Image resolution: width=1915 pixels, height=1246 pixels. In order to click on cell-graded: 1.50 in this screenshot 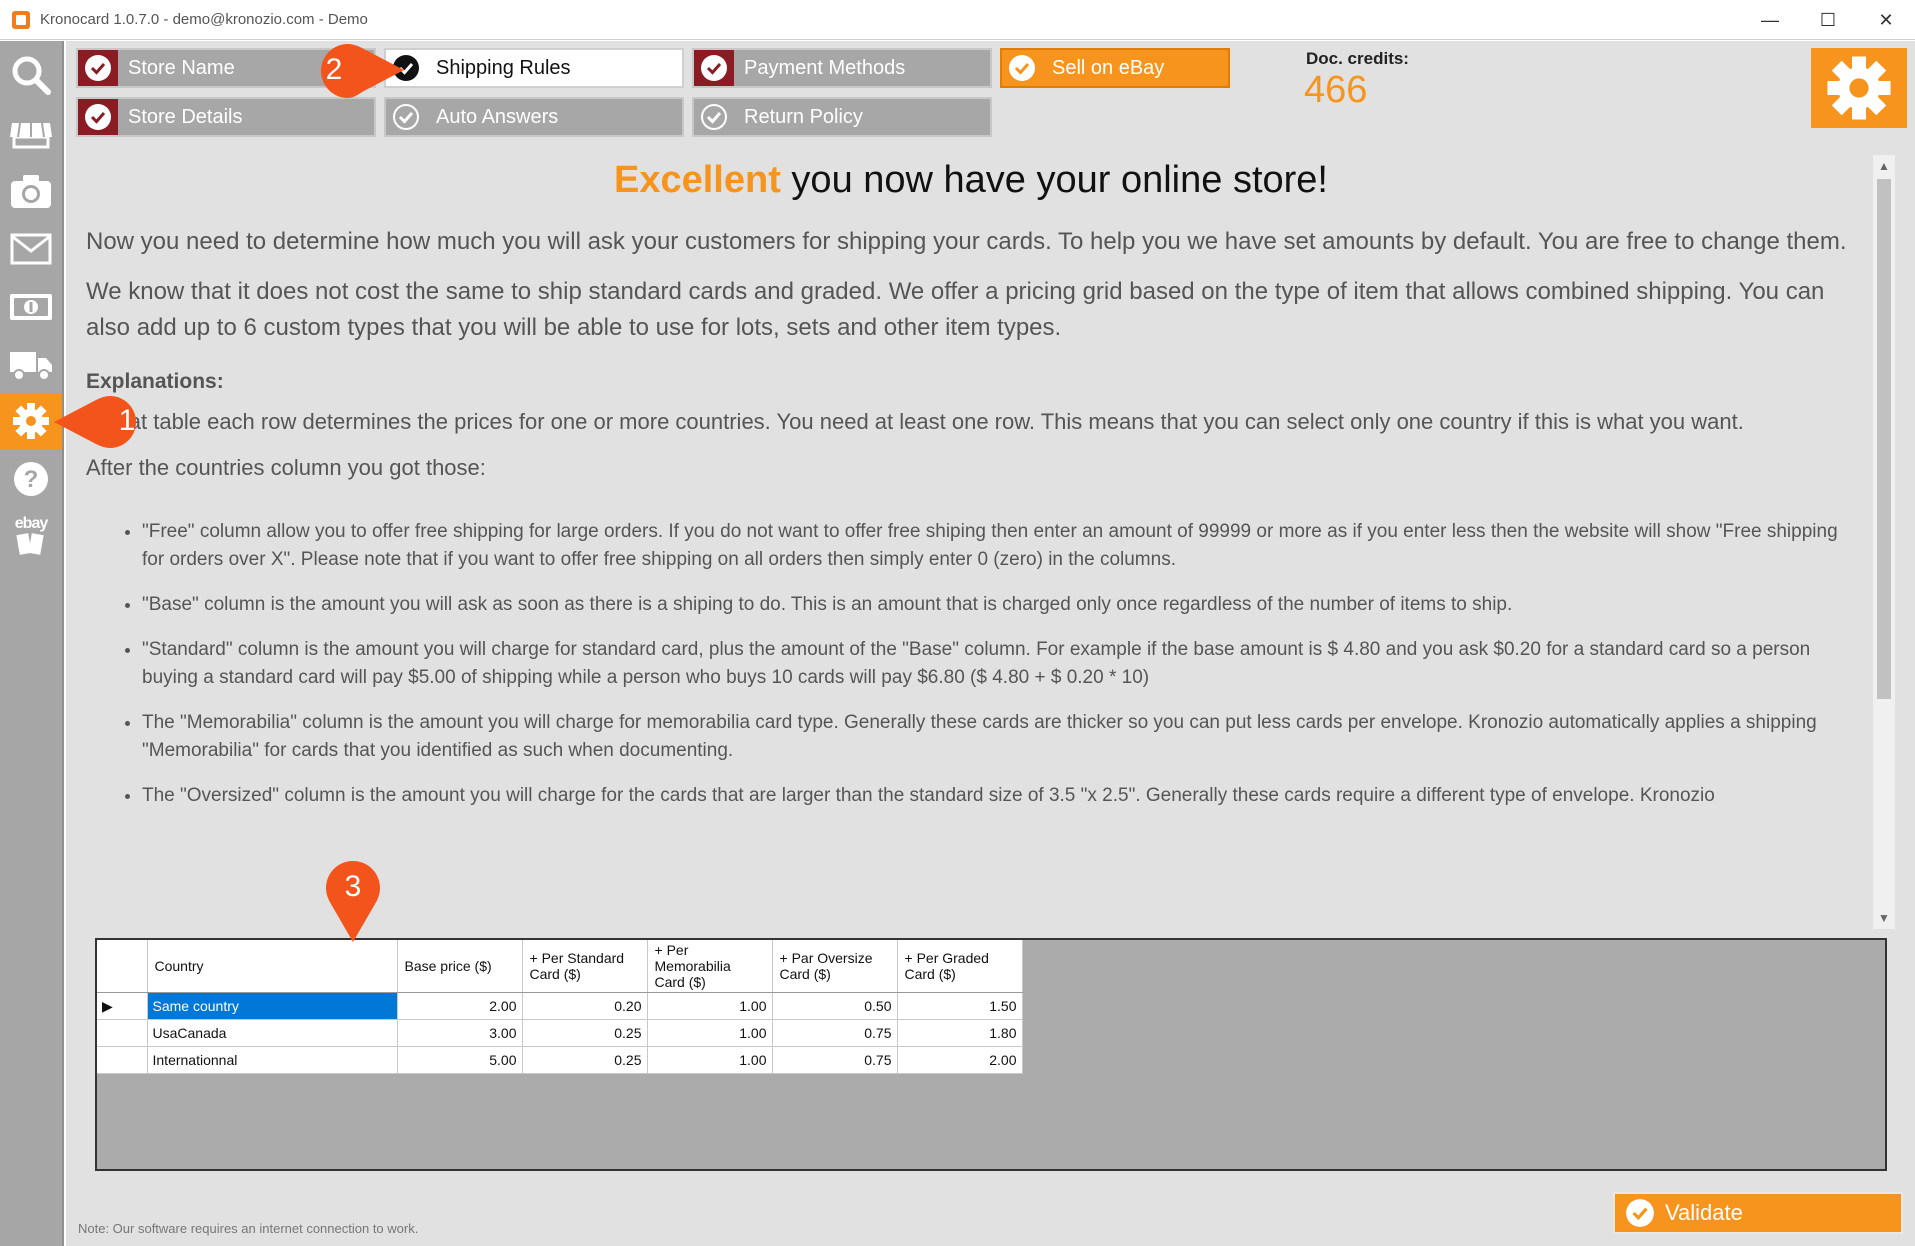, I will do `click(960, 1006)`.